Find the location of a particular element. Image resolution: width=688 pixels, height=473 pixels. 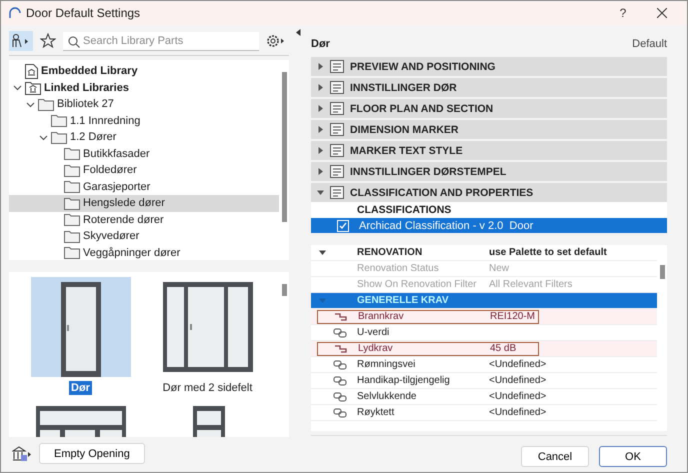

property-name: Rømningsvei is located at coordinates (386, 364).